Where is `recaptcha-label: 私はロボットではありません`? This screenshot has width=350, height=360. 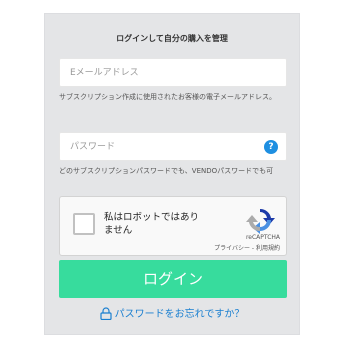 recaptcha-label: 私はロボットではありません is located at coordinates (152, 224).